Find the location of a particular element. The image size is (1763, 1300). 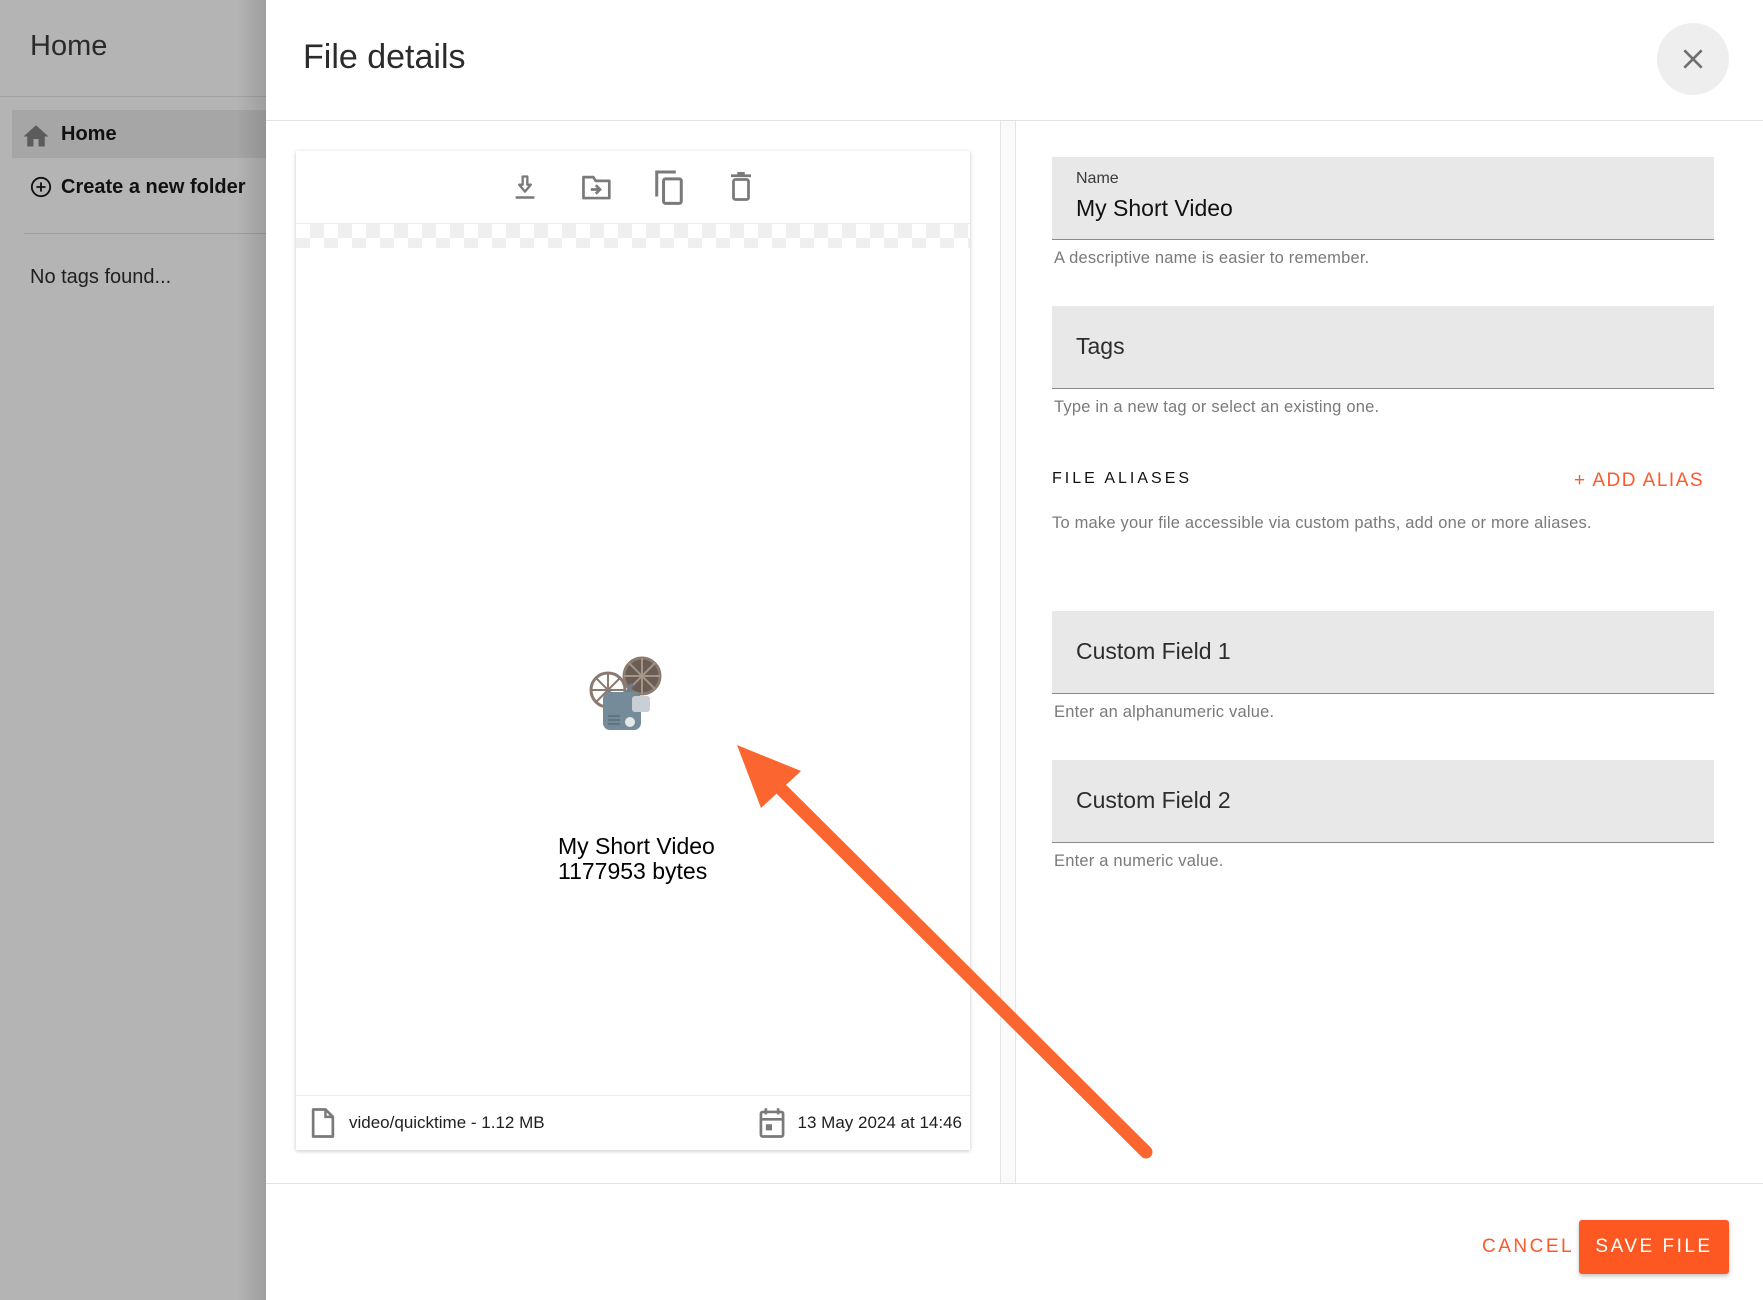

cancel-button: CANCEL is located at coordinates (1528, 1247).